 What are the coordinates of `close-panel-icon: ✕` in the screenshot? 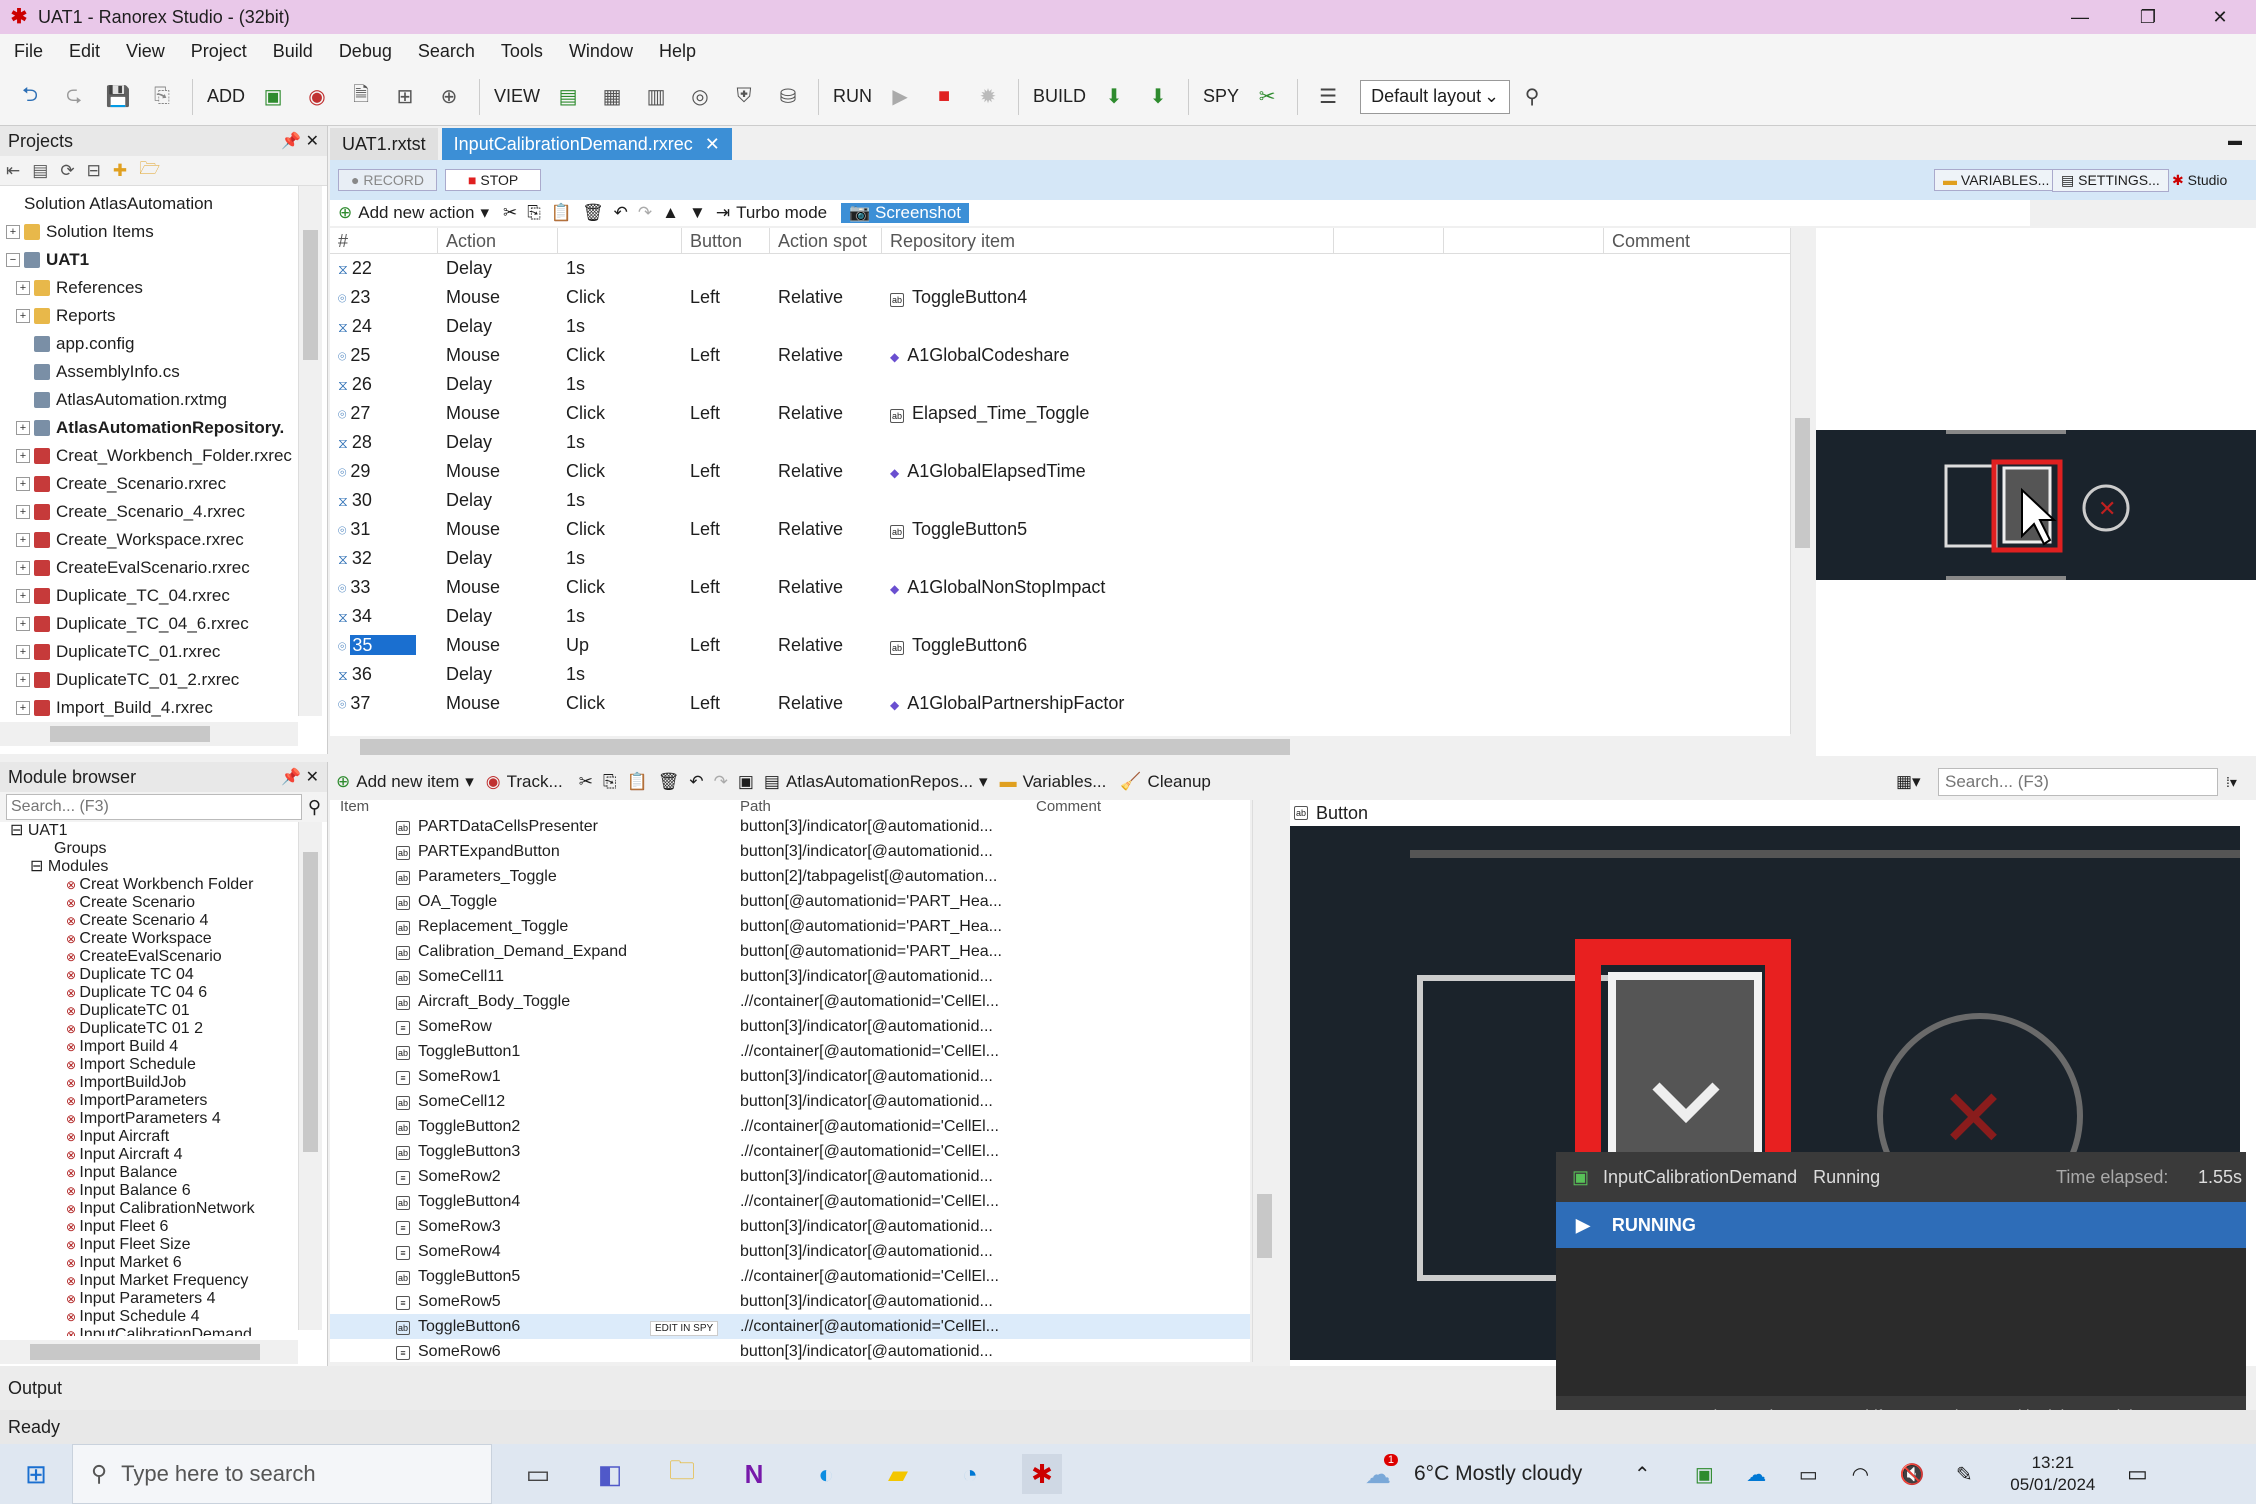 It's located at (312, 141).